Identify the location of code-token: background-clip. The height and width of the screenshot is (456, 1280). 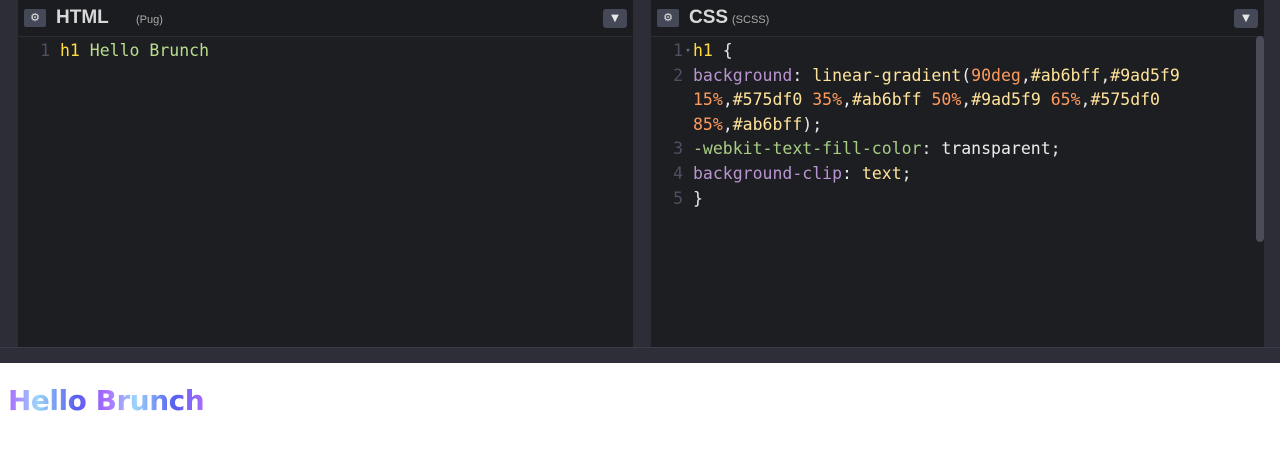
(768, 173).